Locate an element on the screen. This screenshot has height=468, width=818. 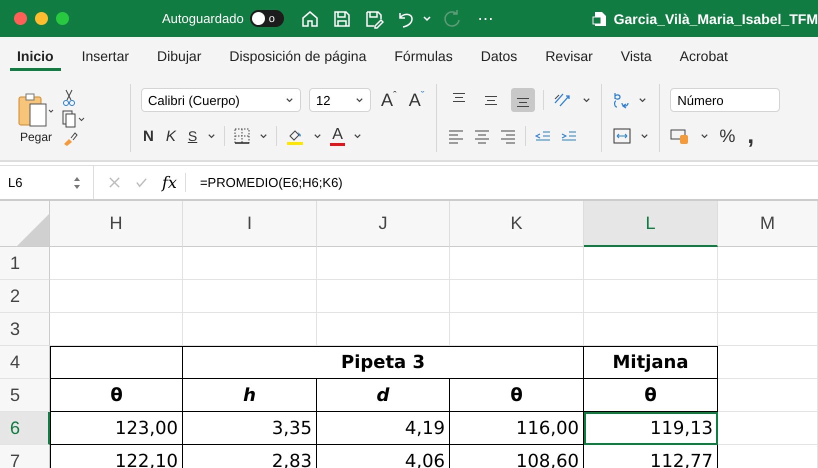
table-cell: d is located at coordinates (383, 395).